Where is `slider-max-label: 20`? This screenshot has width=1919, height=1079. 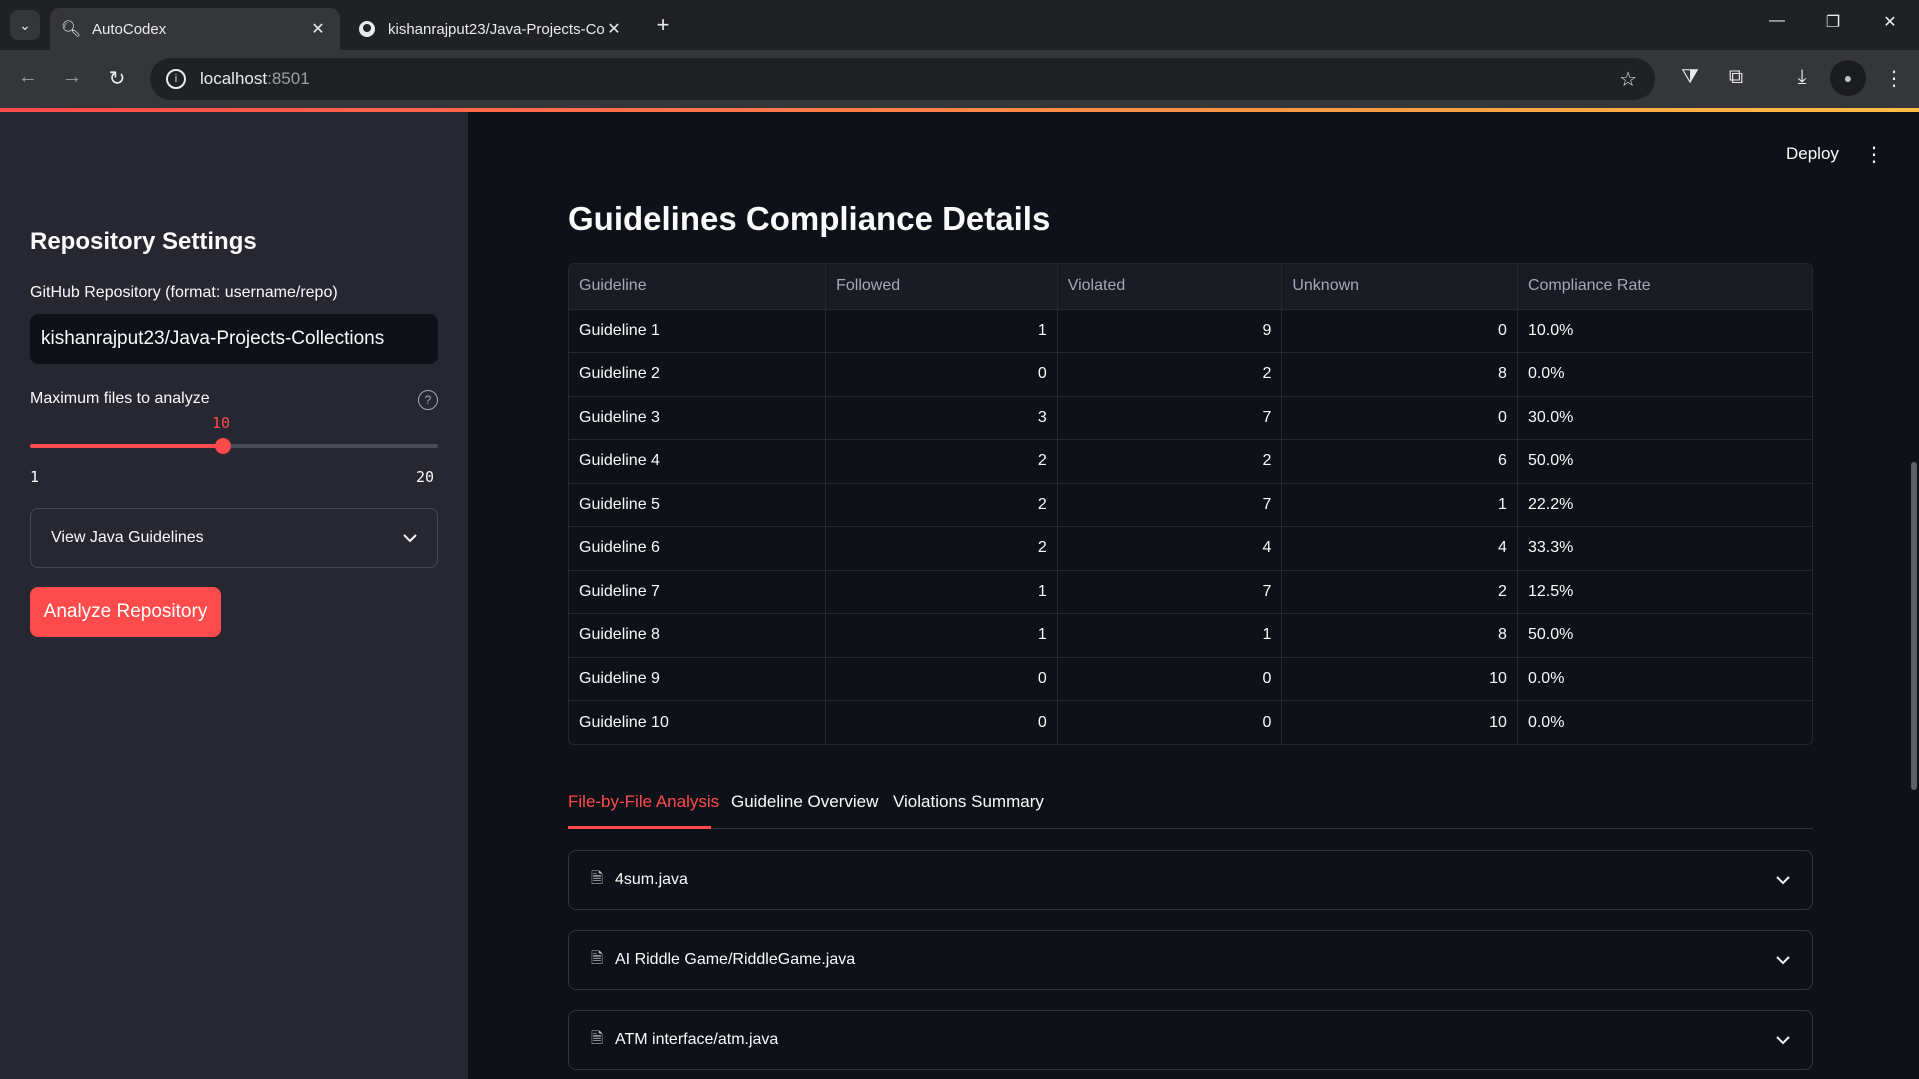
slider-max-label: 20 is located at coordinates (425, 477).